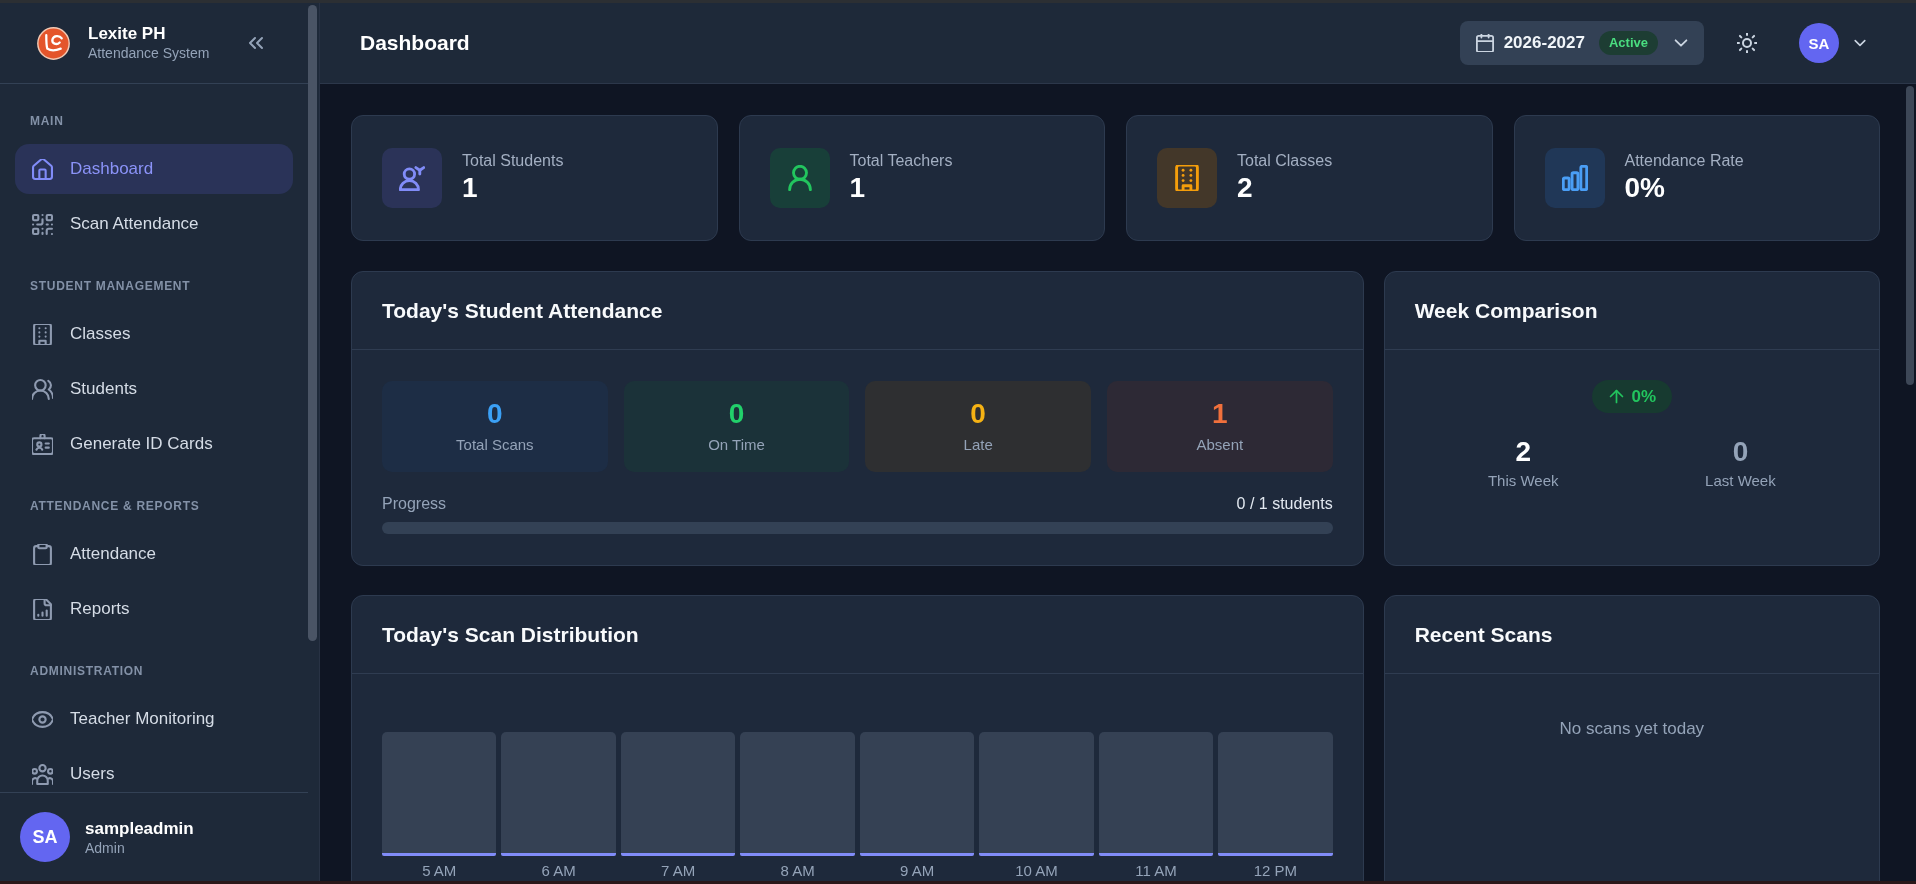 This screenshot has width=1916, height=884. What do you see at coordinates (154, 609) in the screenshot?
I see `nav-item: Reports` at bounding box center [154, 609].